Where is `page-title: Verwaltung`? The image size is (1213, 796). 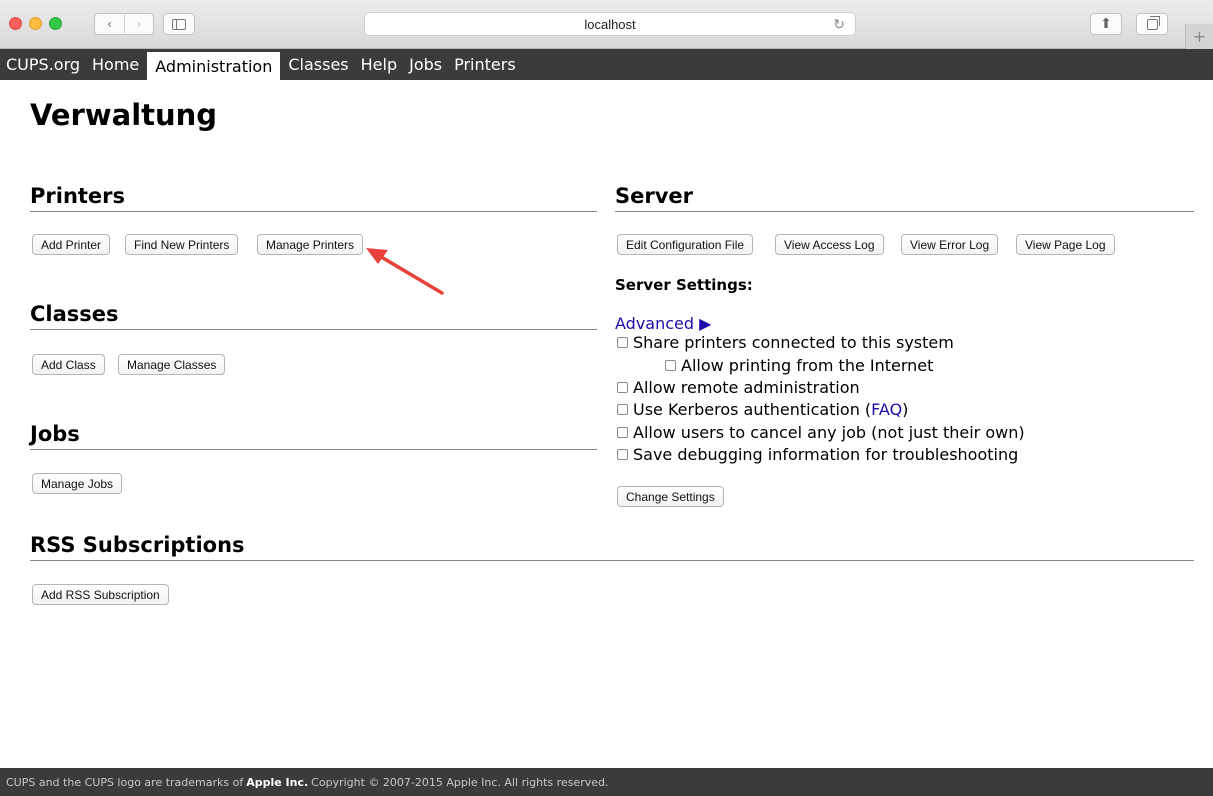
page-title: Verwaltung is located at coordinates (124, 115).